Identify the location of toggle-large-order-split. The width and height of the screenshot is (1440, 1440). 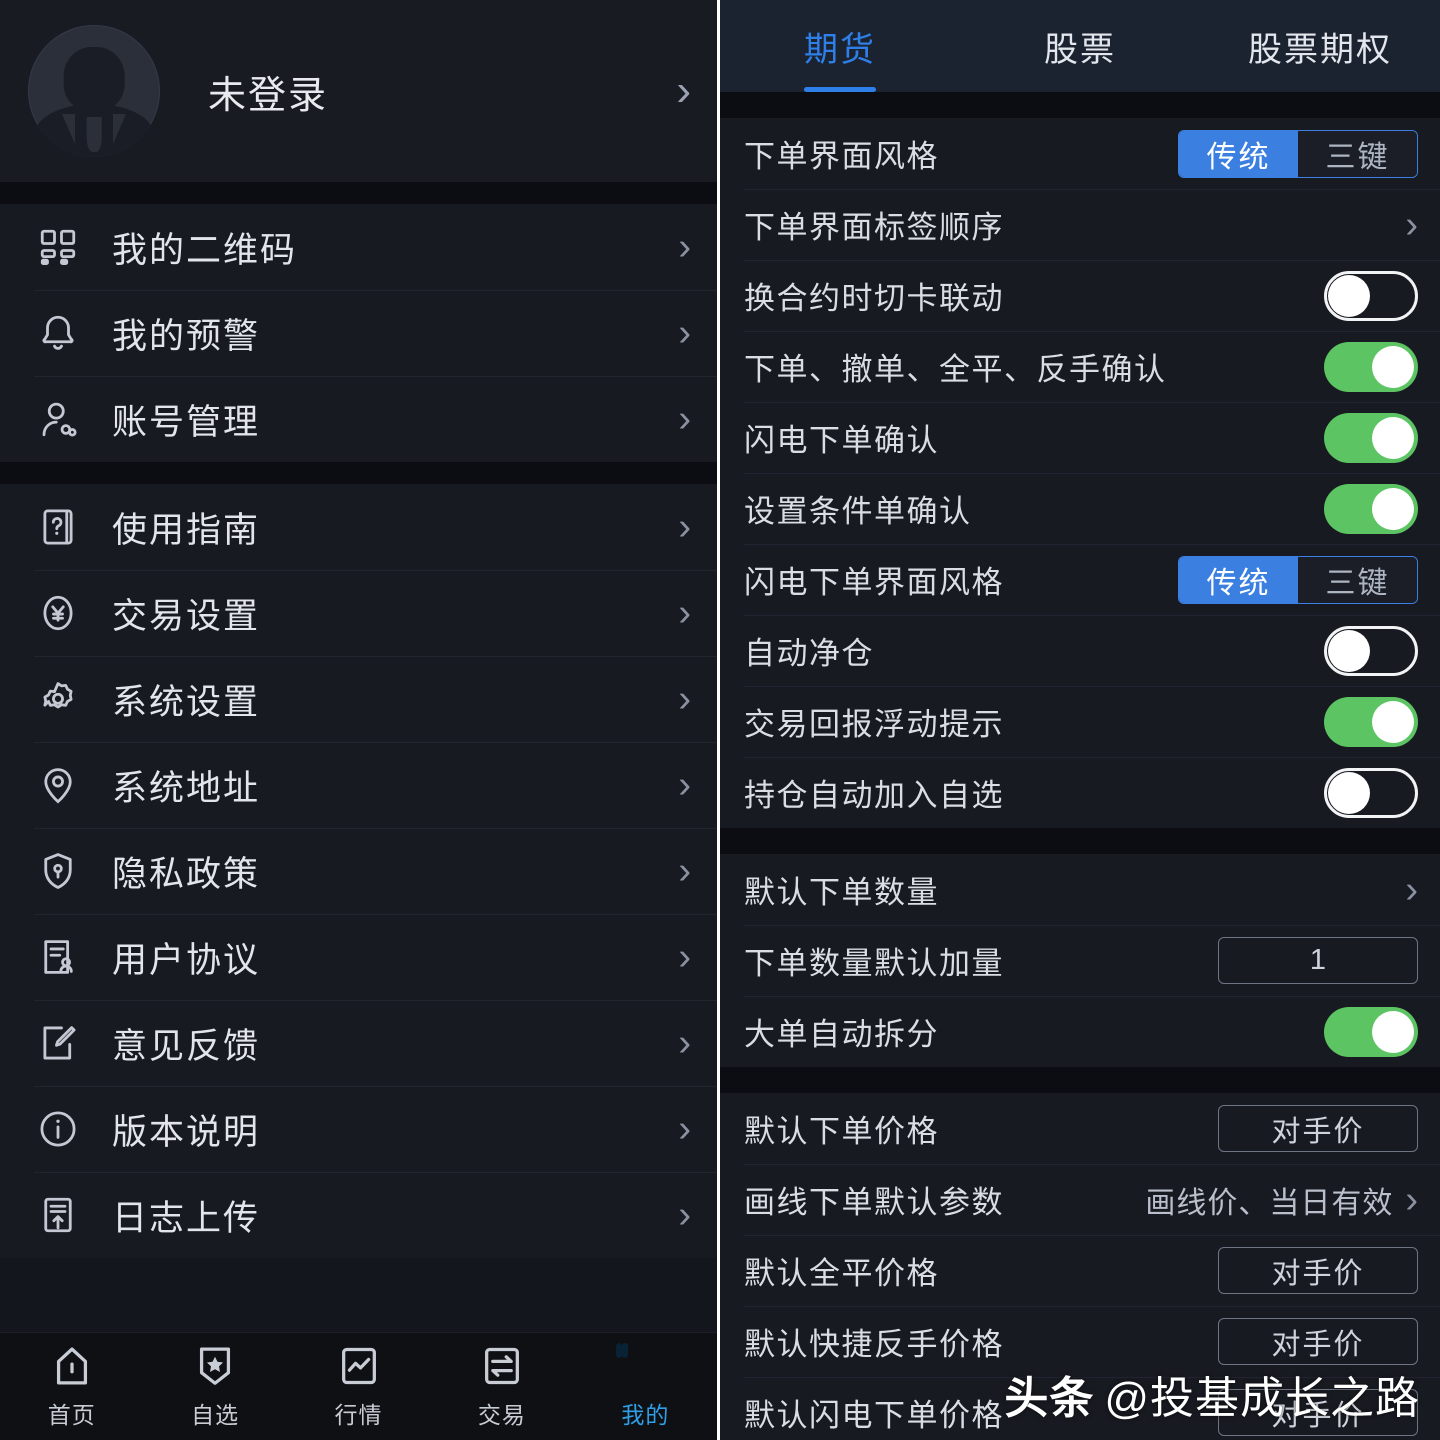
(1371, 1031).